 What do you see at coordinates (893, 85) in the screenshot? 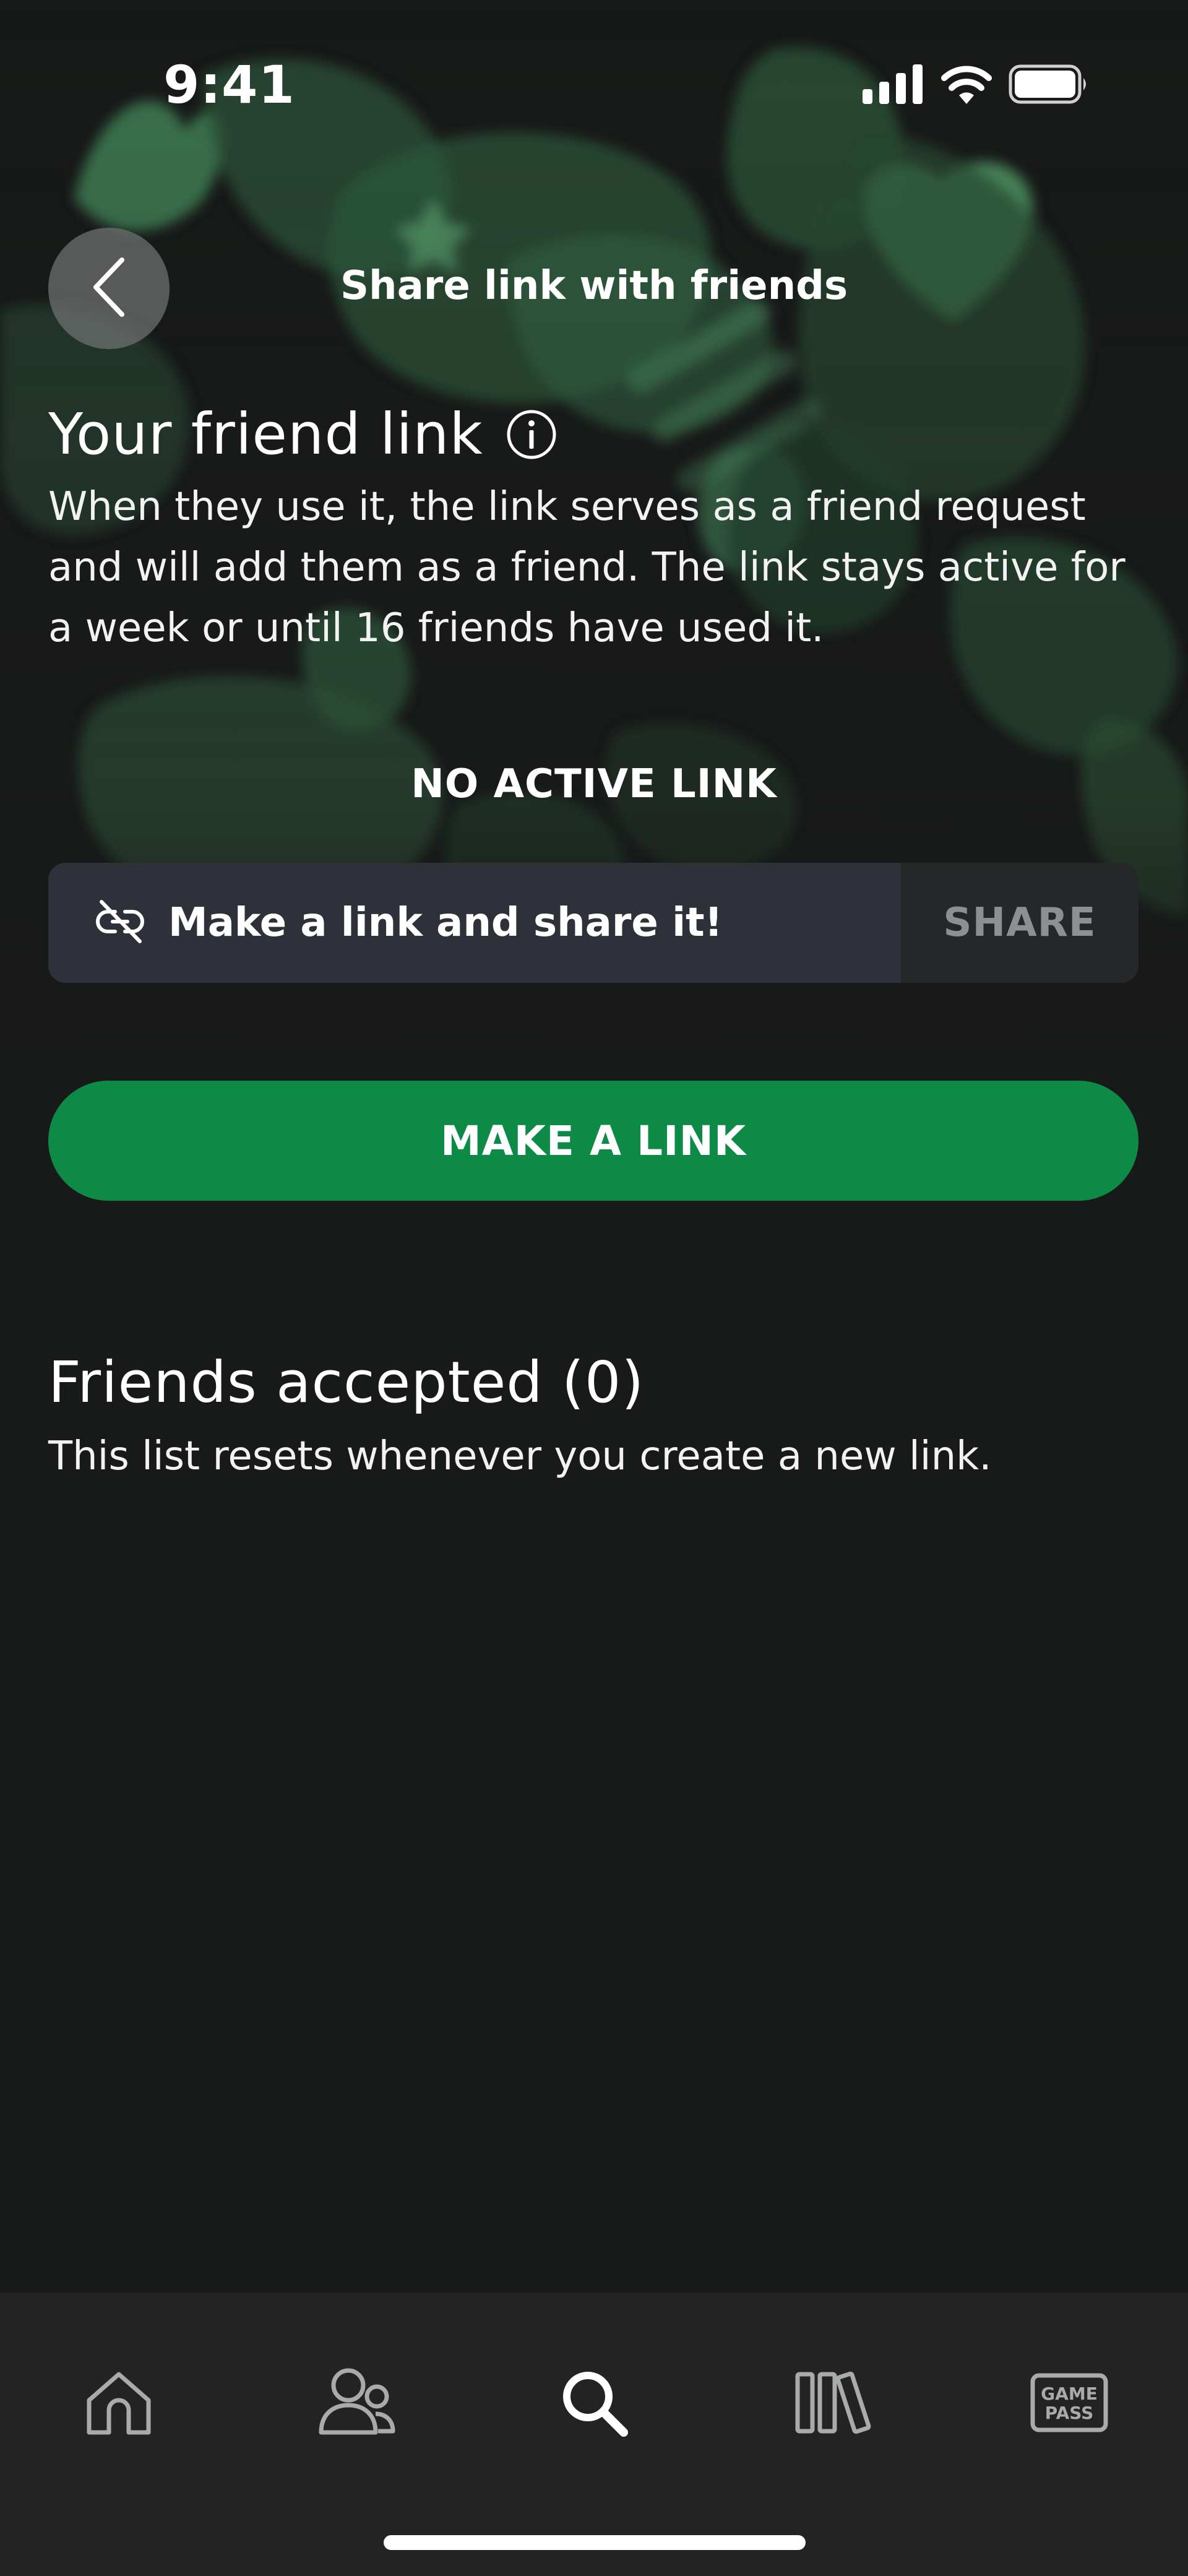
I see `signal-icon` at bounding box center [893, 85].